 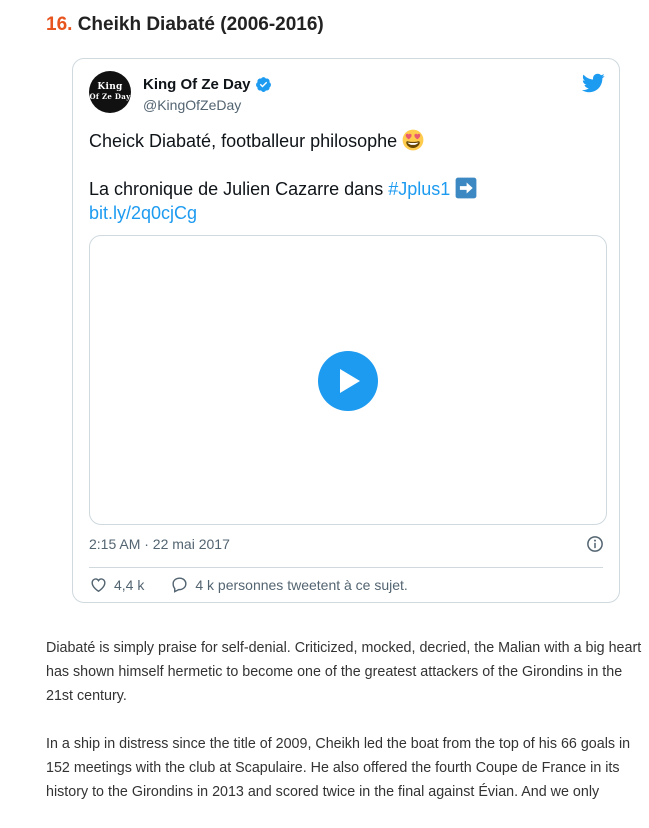 I want to click on play-icon, so click(x=350, y=381).